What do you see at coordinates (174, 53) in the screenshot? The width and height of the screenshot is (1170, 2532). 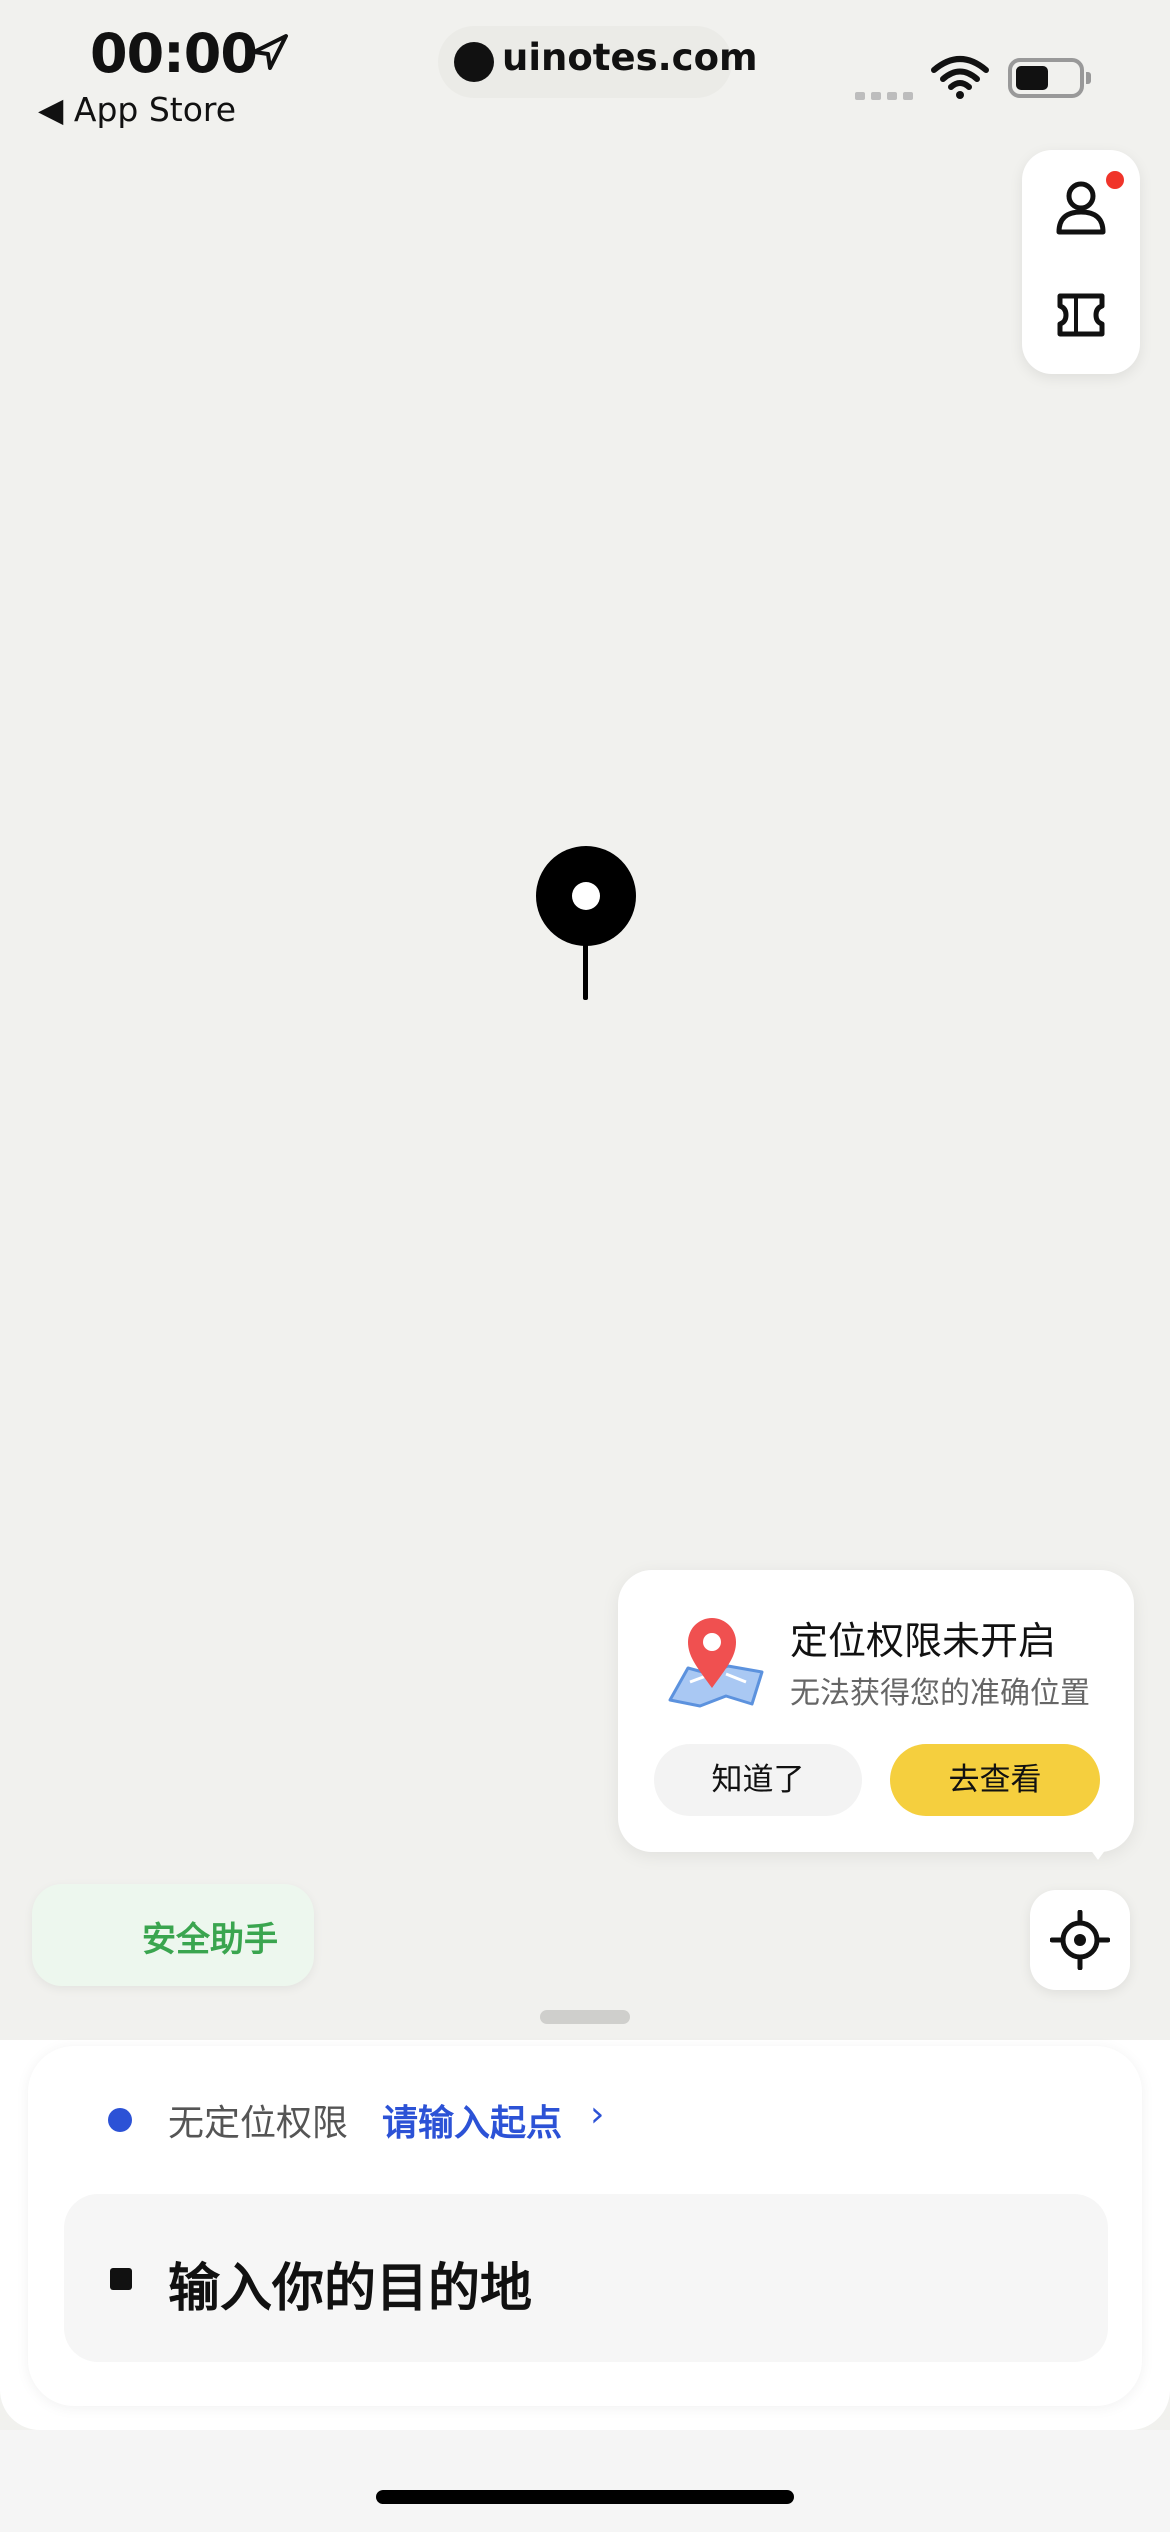 I see `status-time: 00:00` at bounding box center [174, 53].